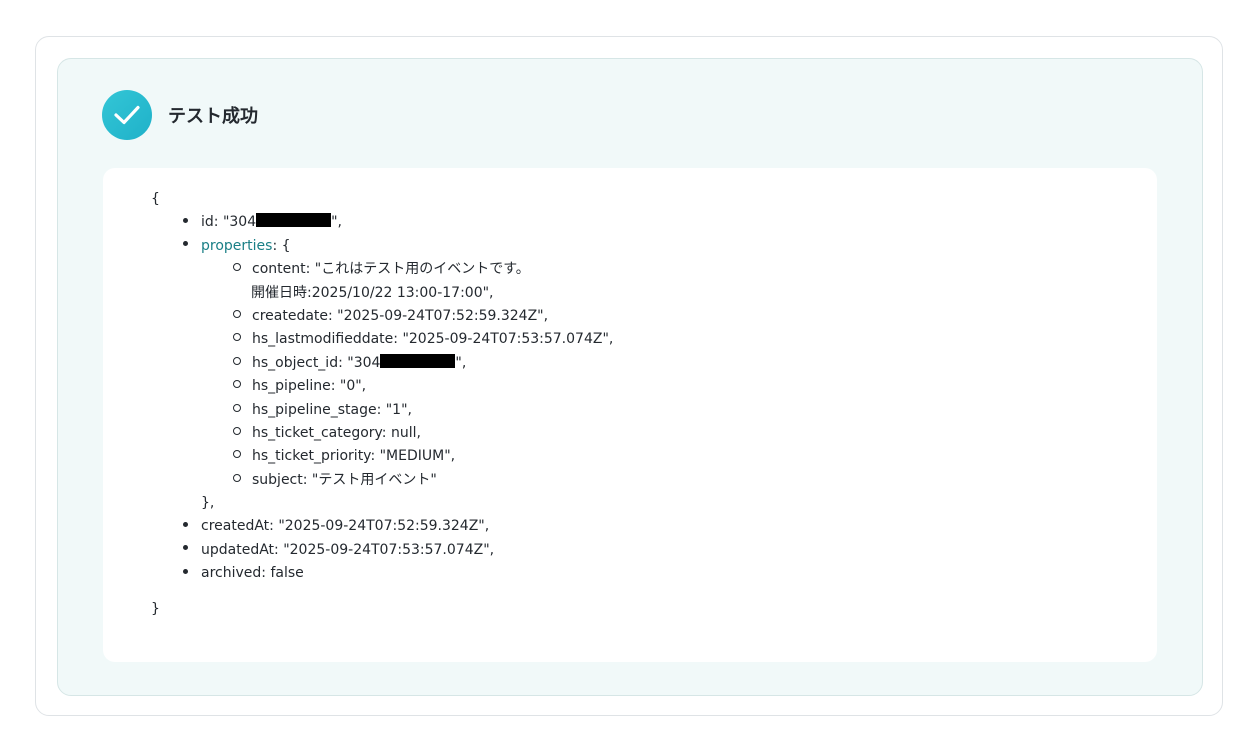 Image resolution: width=1254 pixels, height=742 pixels. I want to click on json-prop-subject: subject: "テスト用イベント", so click(382, 480).